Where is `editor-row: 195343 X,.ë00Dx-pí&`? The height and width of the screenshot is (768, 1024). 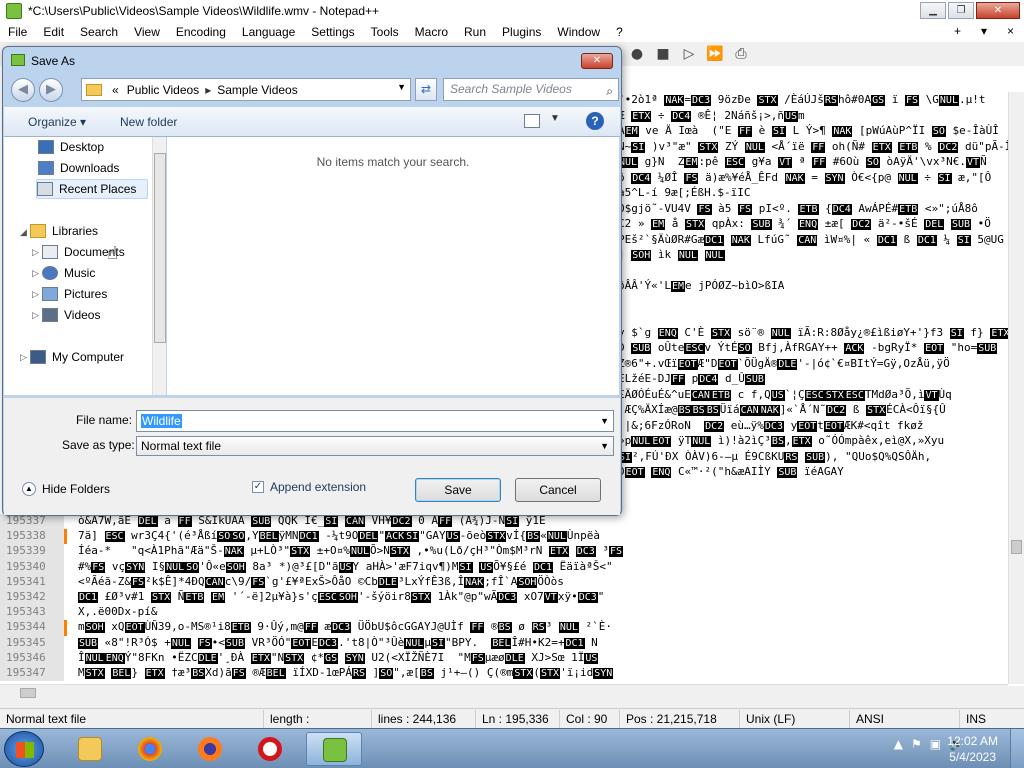
editor-row: 195343 X,.ë00Dx-pí& is located at coordinates (504, 613).